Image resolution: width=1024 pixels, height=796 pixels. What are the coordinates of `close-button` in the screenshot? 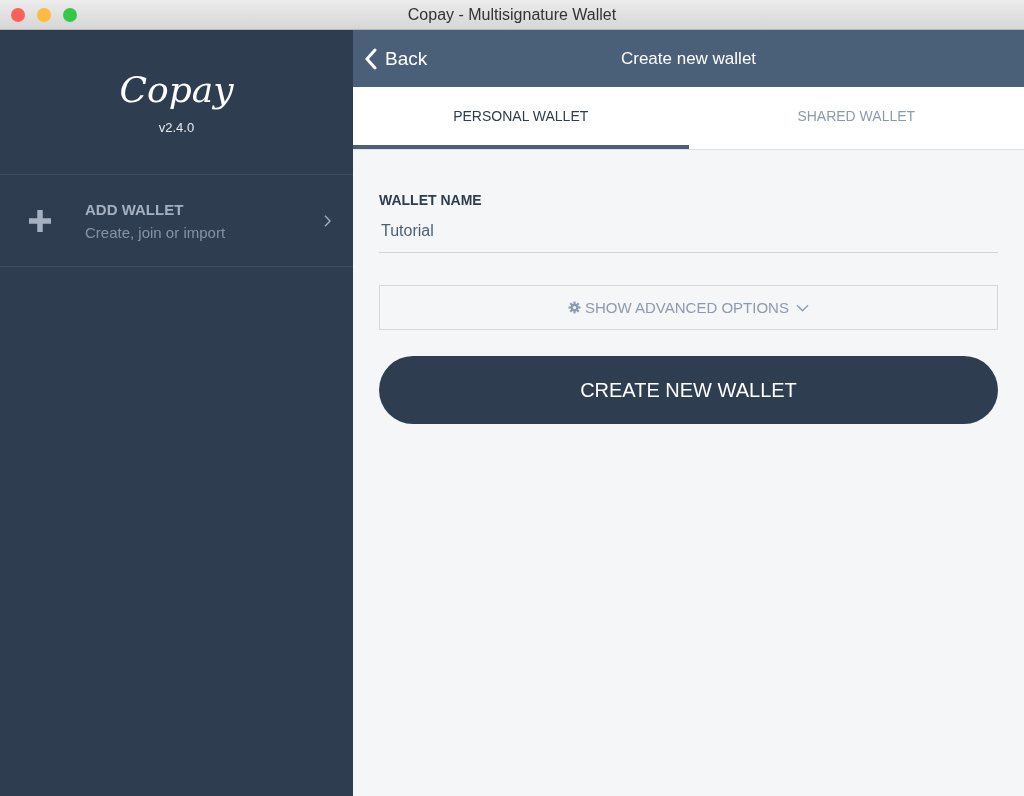 It's located at (18, 15).